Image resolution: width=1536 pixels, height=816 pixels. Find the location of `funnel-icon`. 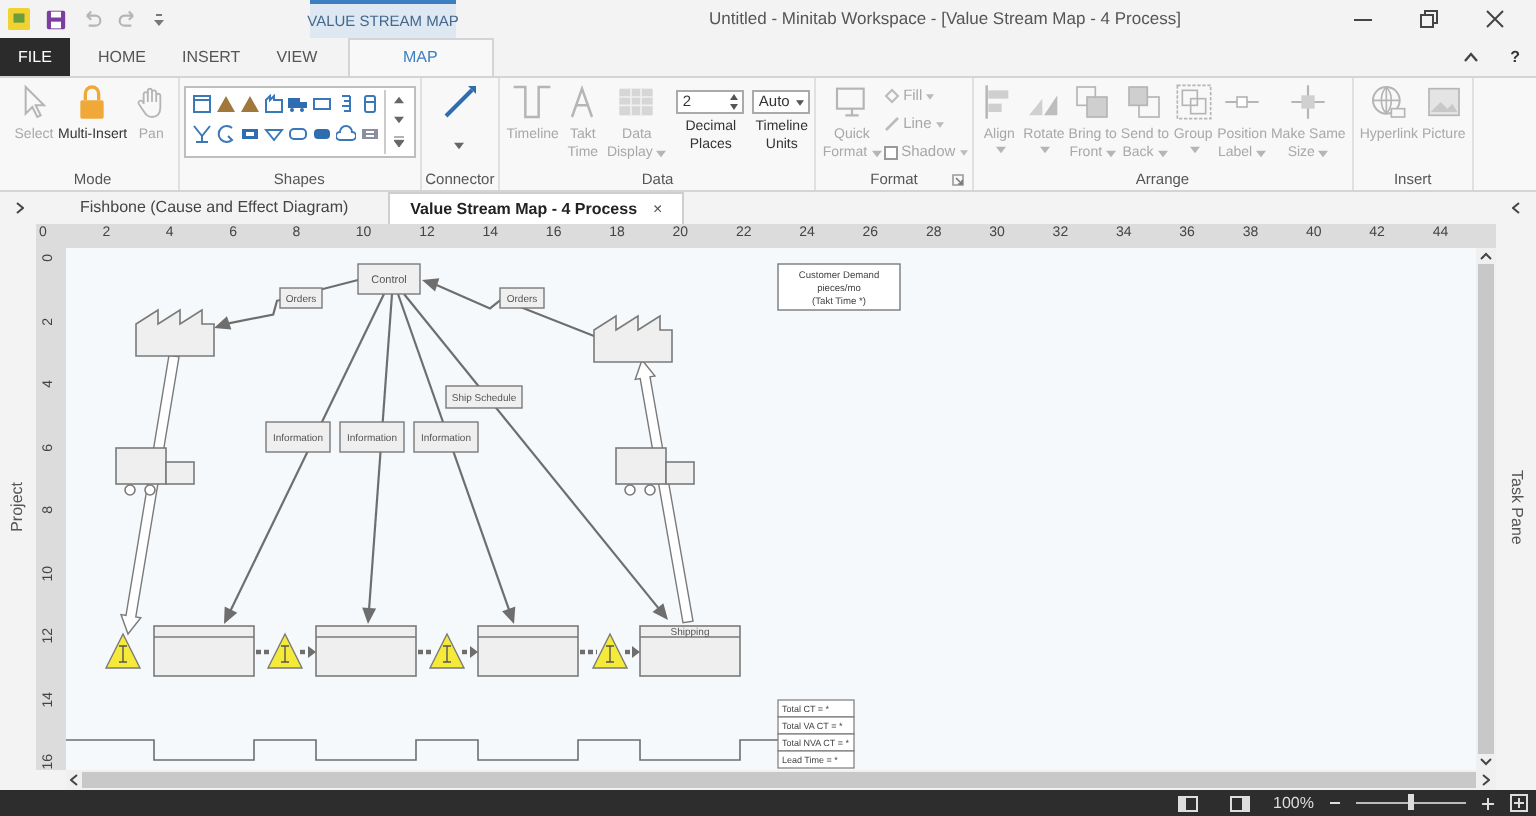

funnel-icon is located at coordinates (273, 134).